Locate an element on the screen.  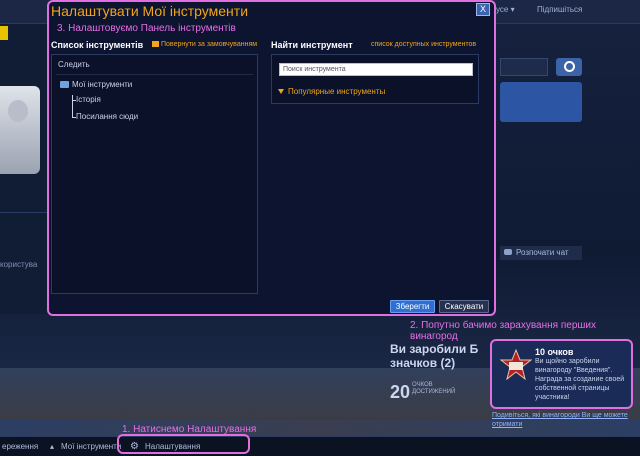
topbar-dropdown: усе ▾ is located at coordinates (505, 9).